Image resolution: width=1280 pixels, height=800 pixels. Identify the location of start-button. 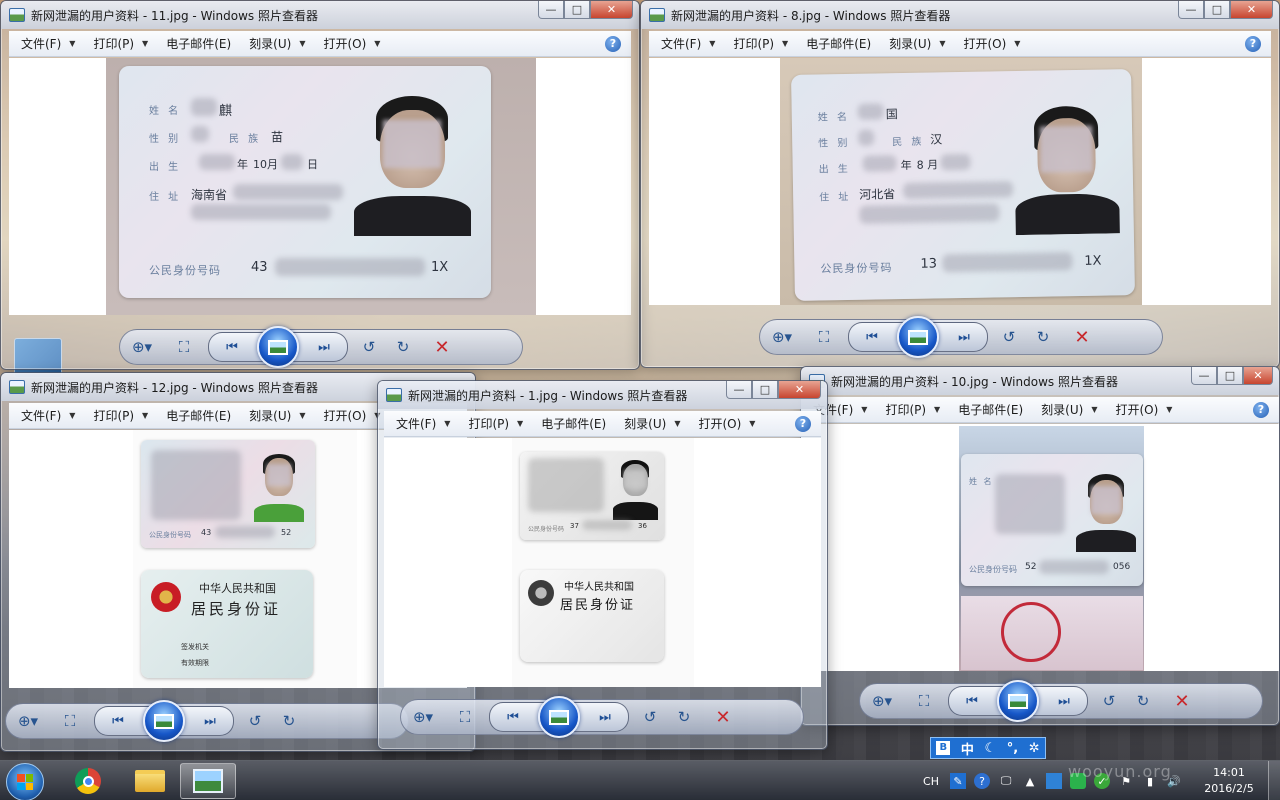
(25, 781).